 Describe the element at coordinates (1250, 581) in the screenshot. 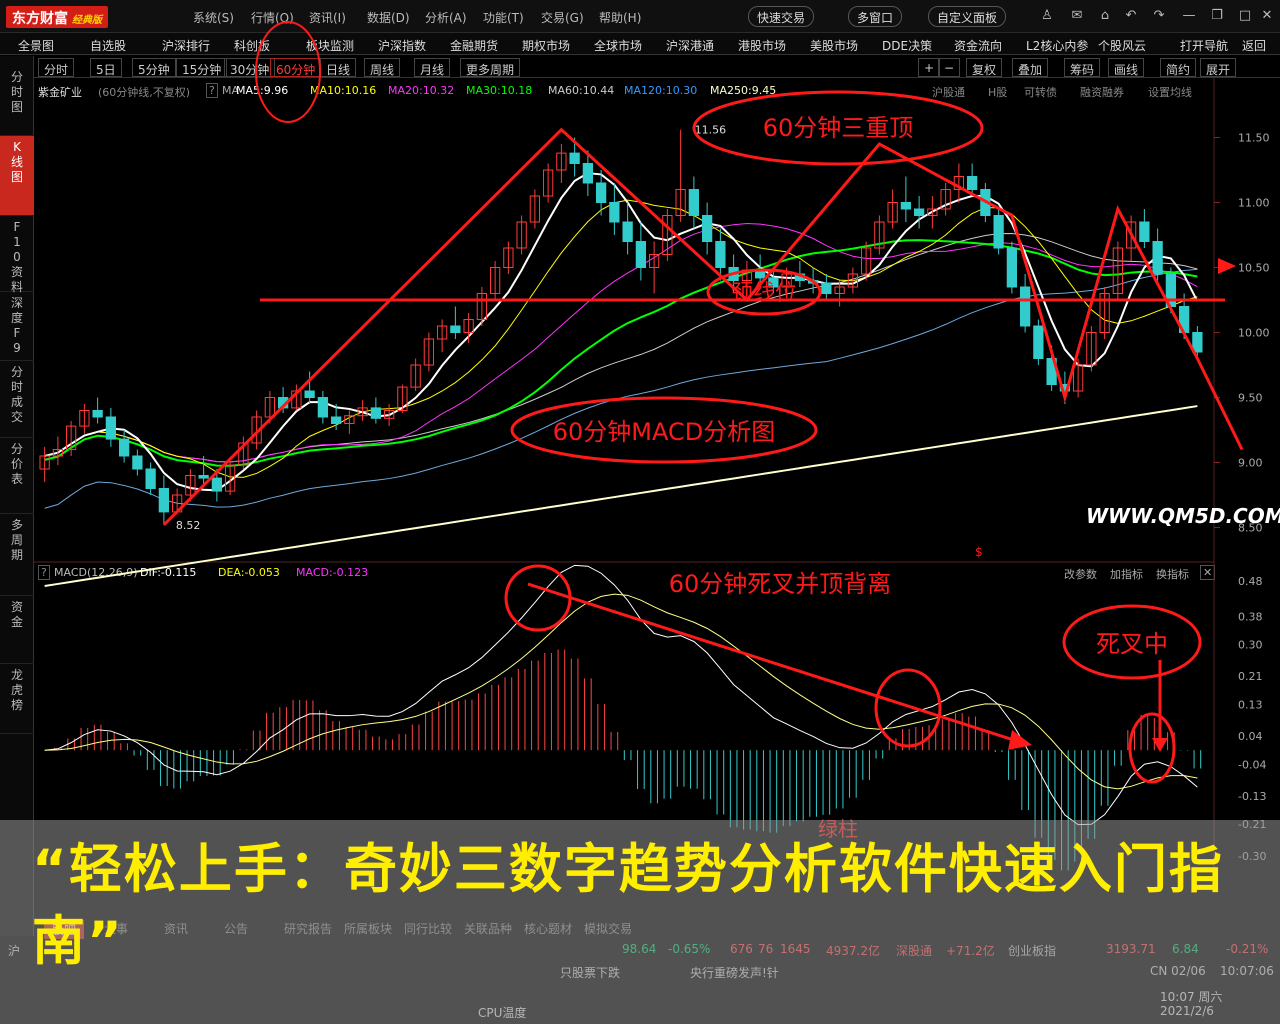

I see `macd-tick-label: 0.48` at that location.